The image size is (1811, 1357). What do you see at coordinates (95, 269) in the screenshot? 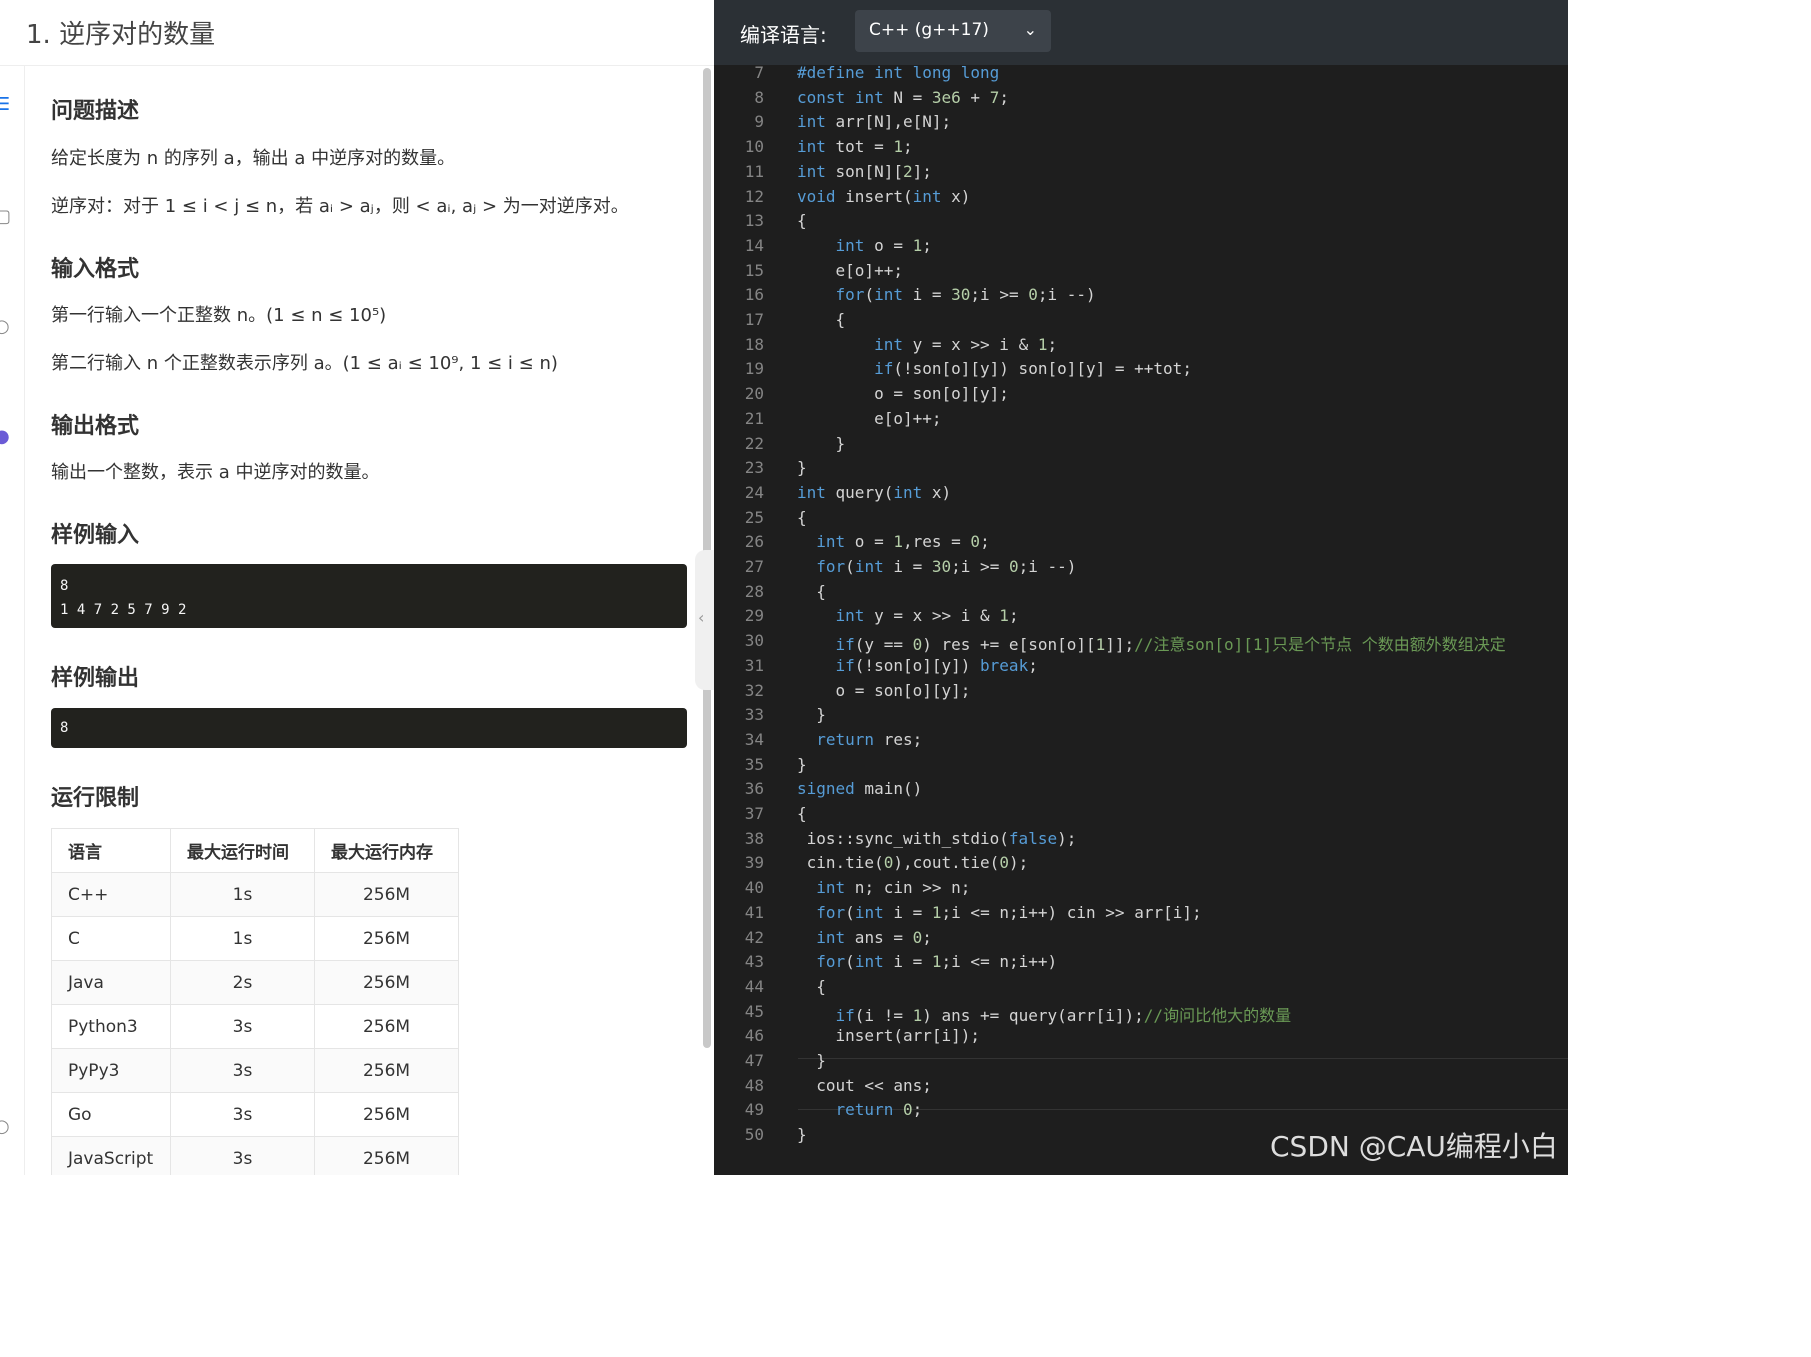
I see `section-heading-input: 输入格式` at bounding box center [95, 269].